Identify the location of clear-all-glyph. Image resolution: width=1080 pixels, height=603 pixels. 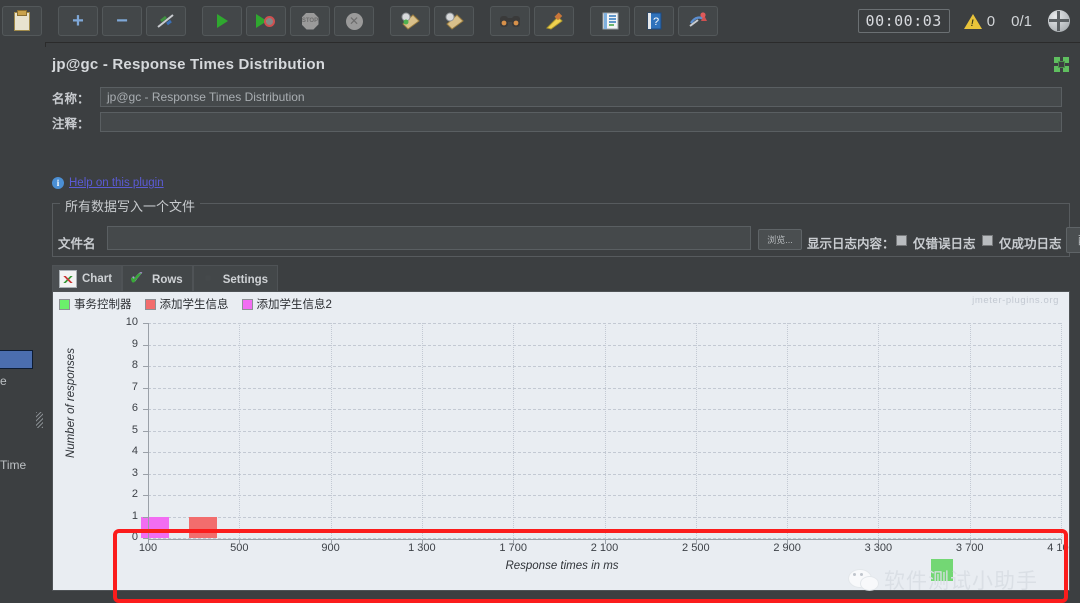
(454, 21).